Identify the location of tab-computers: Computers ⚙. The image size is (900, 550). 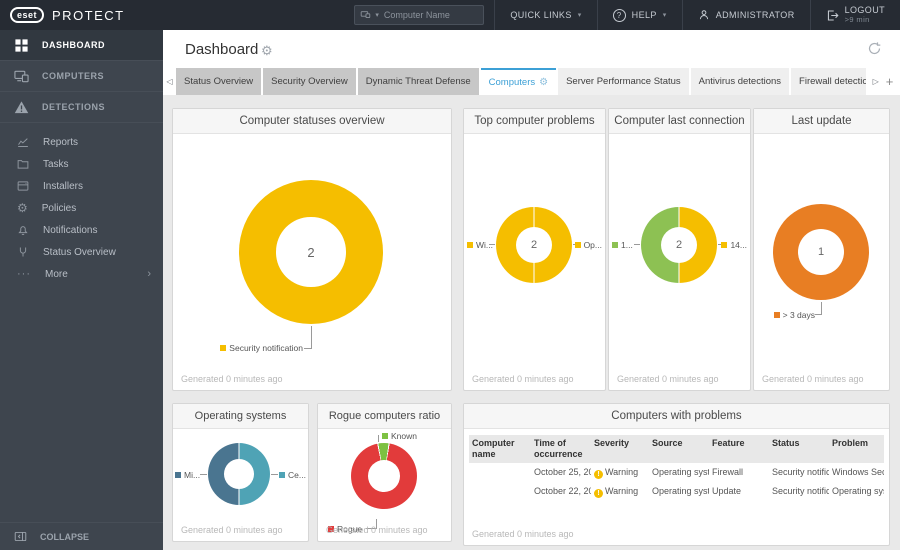
(518, 81).